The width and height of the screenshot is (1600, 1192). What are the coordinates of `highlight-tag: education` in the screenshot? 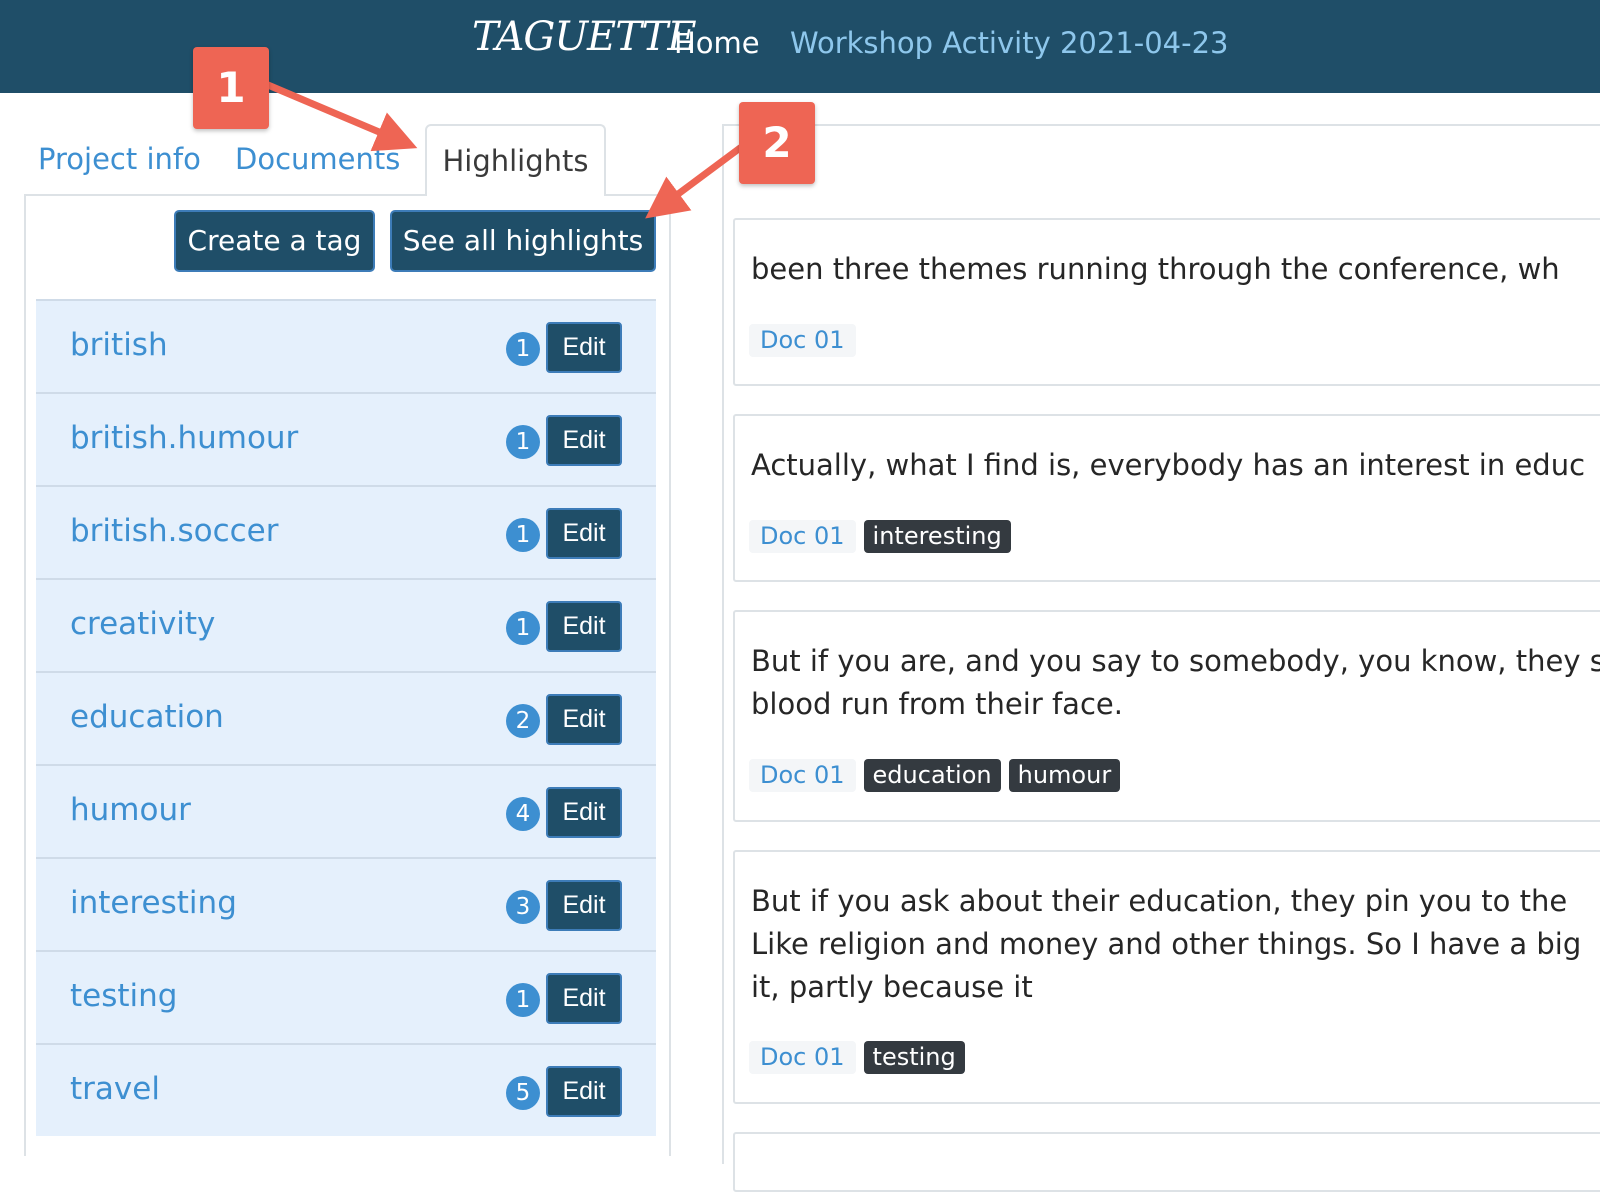 It's located at (932, 775).